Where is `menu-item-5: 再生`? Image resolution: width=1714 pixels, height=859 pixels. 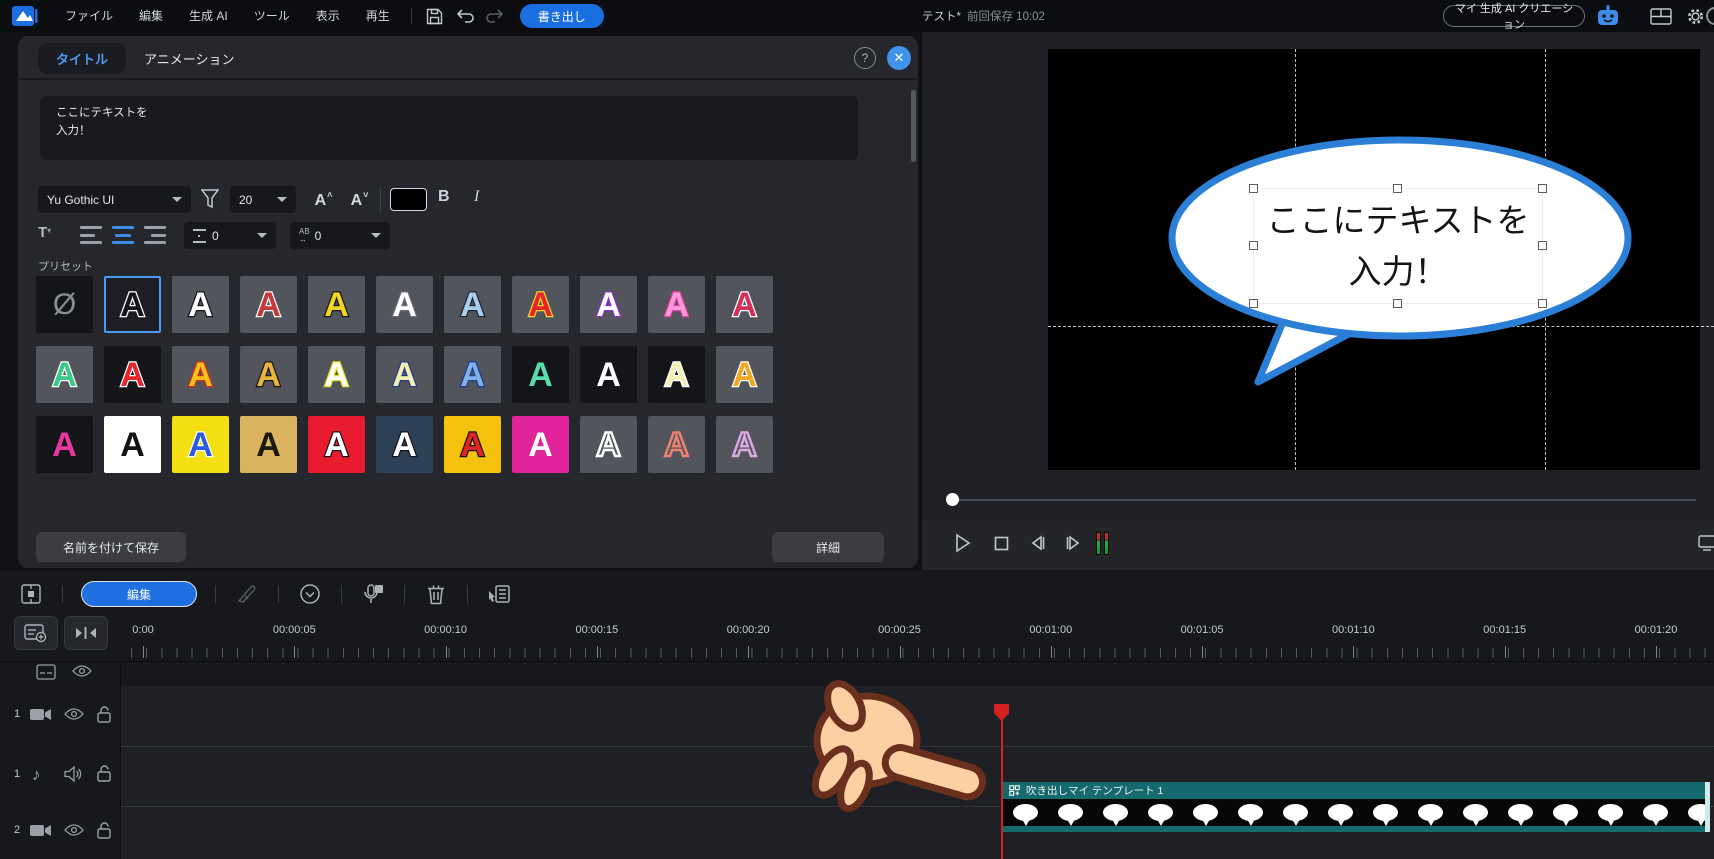
menu-item-5: 再生 is located at coordinates (378, 16).